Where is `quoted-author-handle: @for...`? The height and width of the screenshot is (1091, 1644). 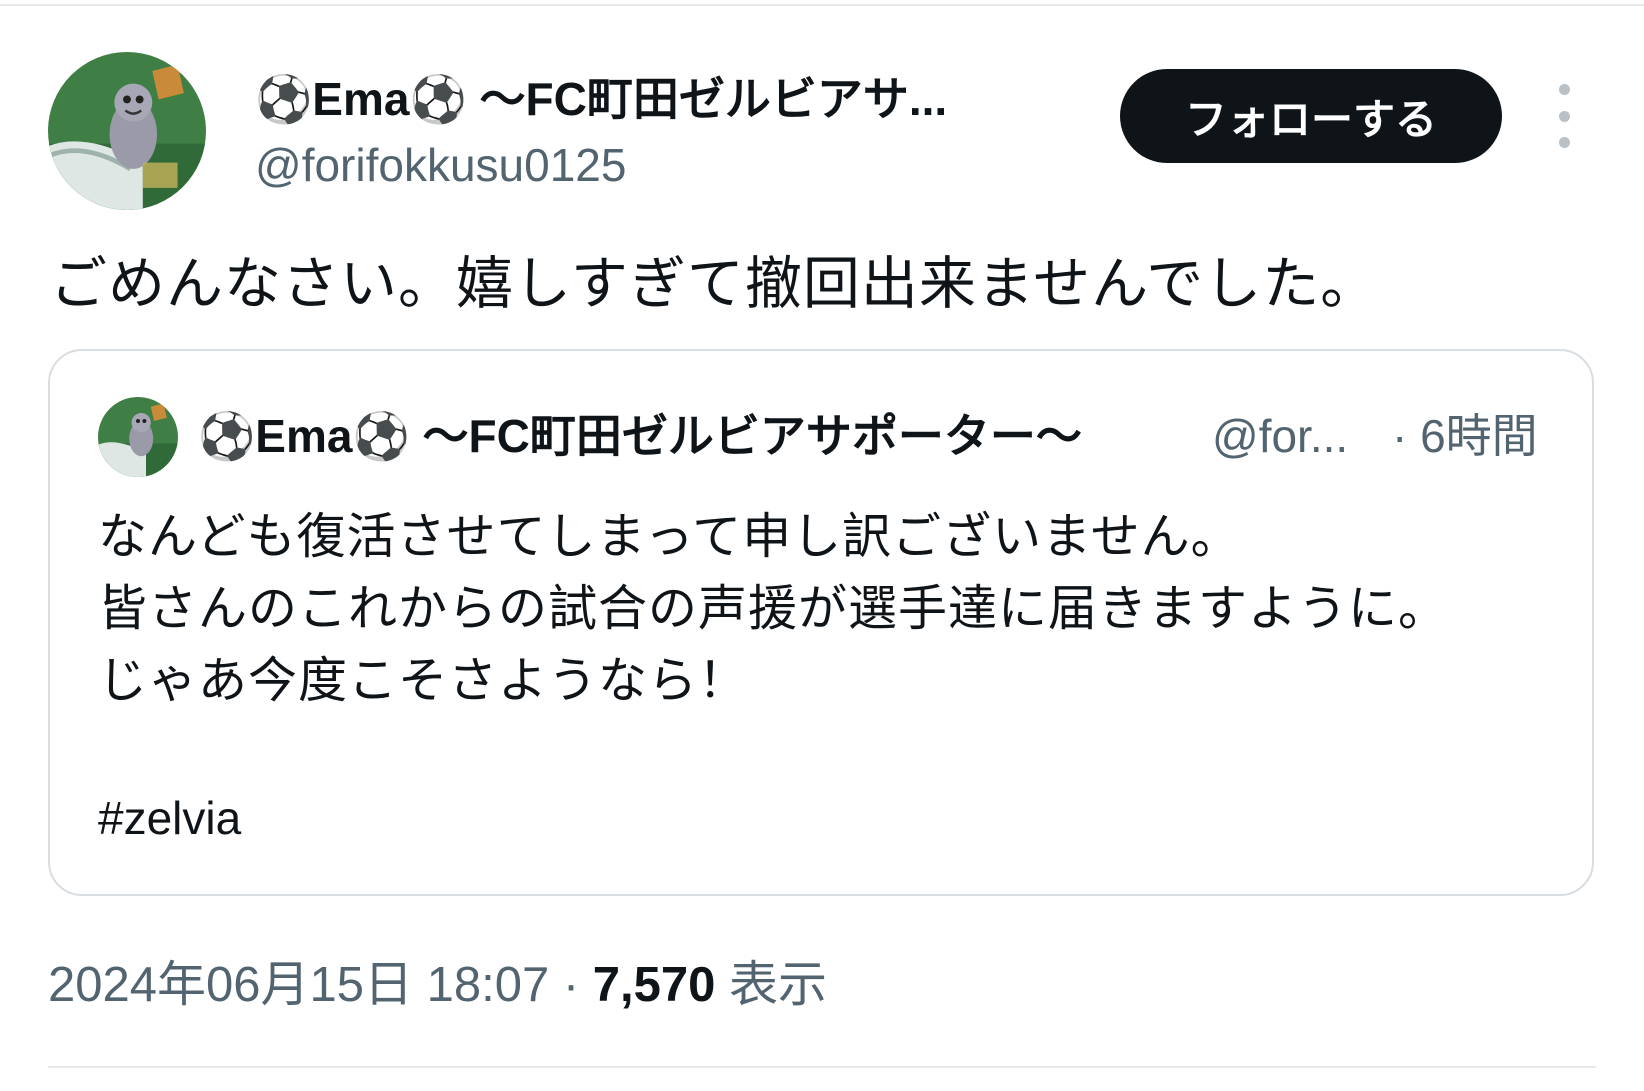 quoted-author-handle: @for... is located at coordinates (1280, 436).